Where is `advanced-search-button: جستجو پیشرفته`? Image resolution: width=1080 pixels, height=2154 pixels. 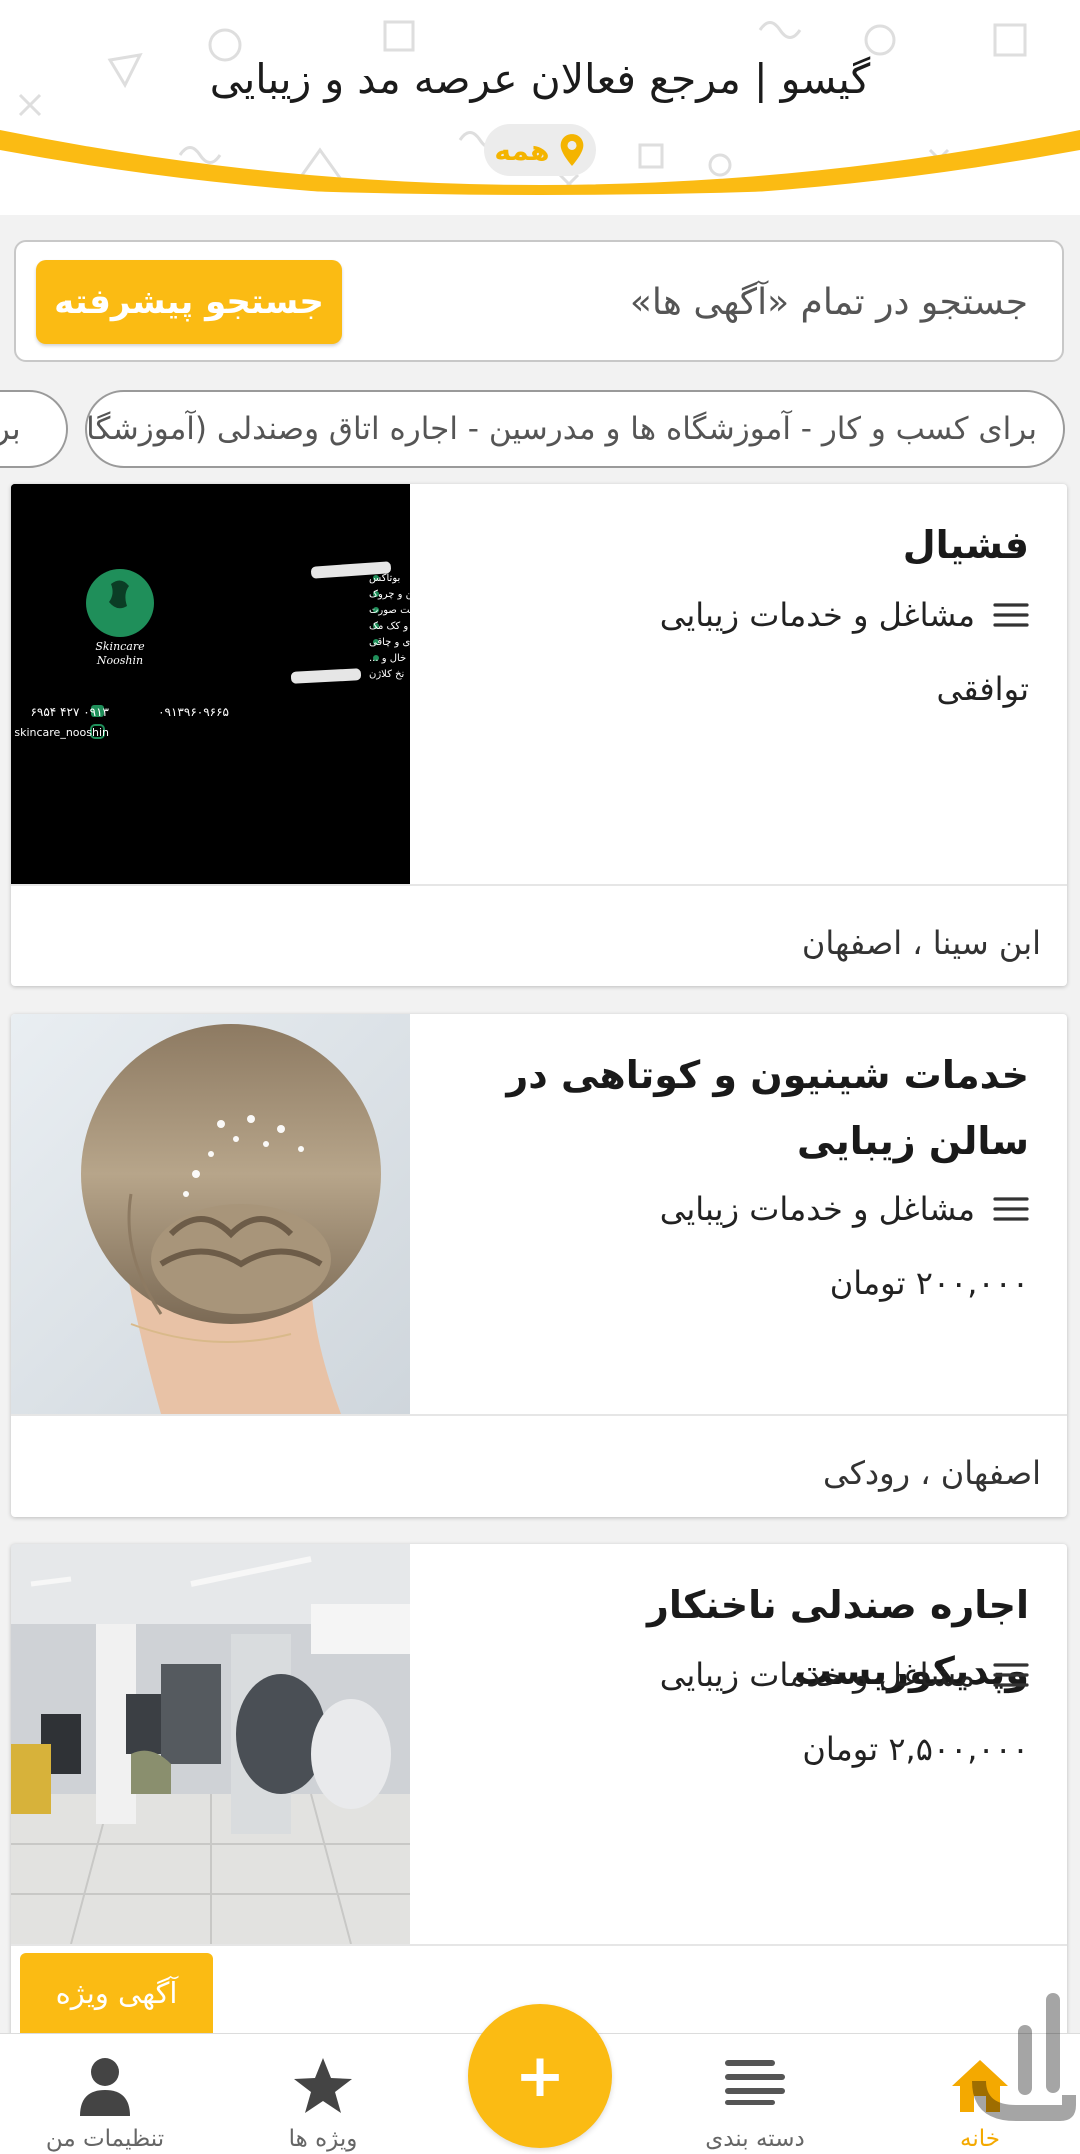 advanced-search-button: جستجو پیشرفته is located at coordinates (189, 302).